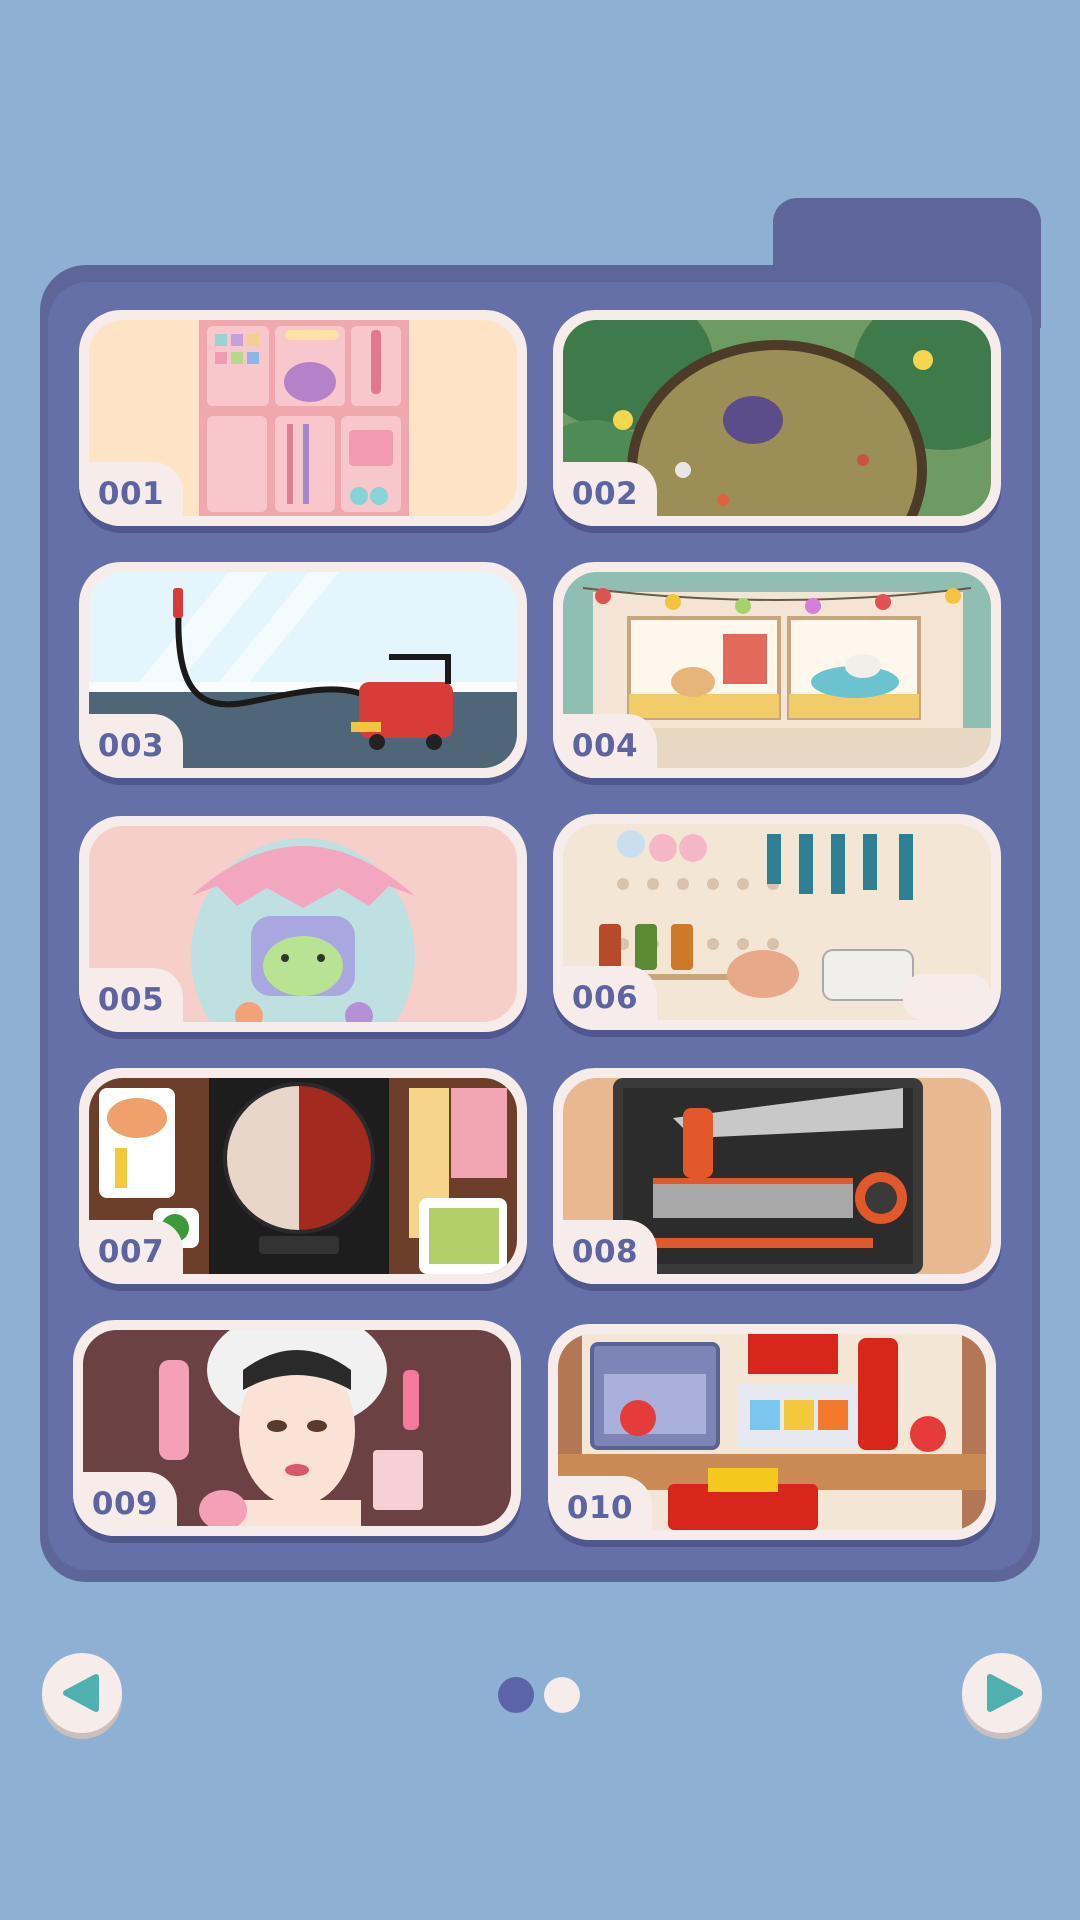 The height and width of the screenshot is (1920, 1080). I want to click on page-indicator-inactive, so click(562, 1695).